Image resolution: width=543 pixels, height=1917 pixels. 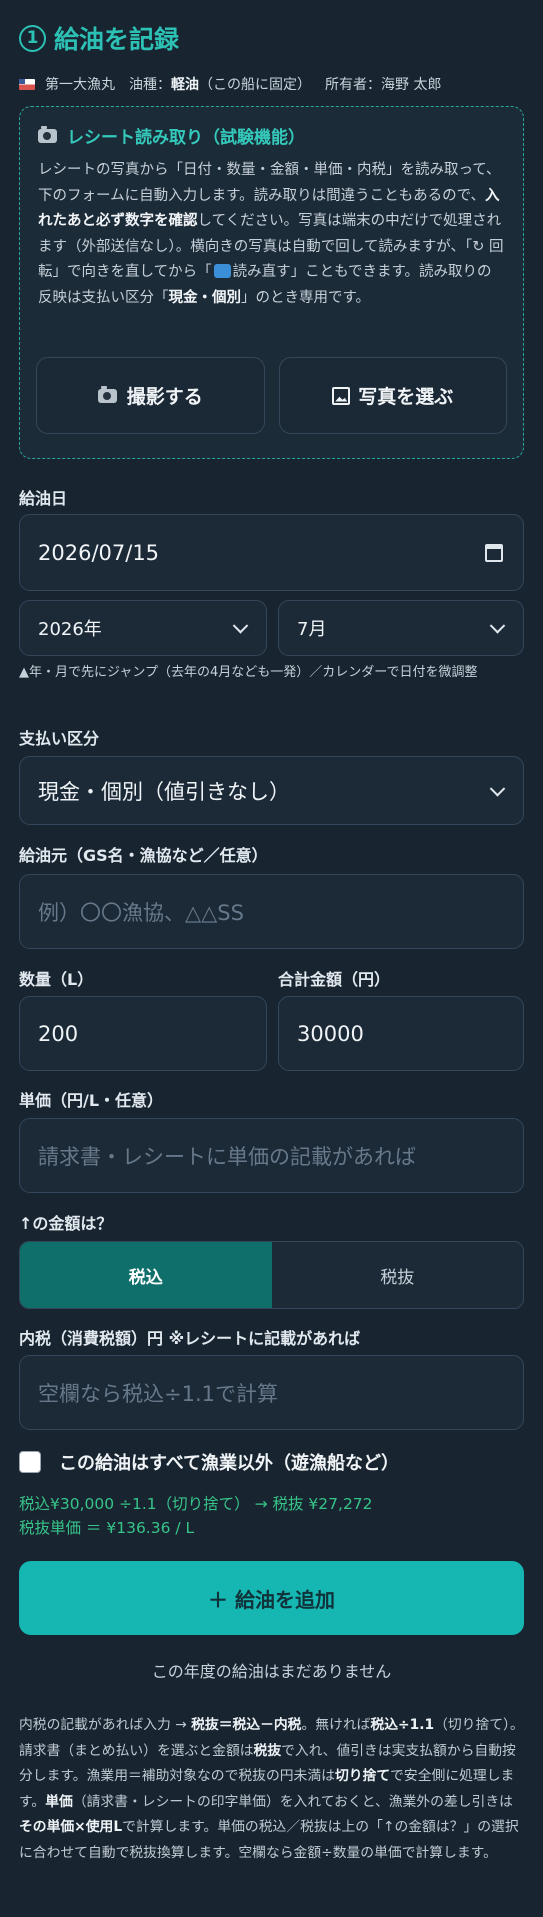 I want to click on payment-type-select: 現金・個別（値引きなし）, so click(x=271, y=790).